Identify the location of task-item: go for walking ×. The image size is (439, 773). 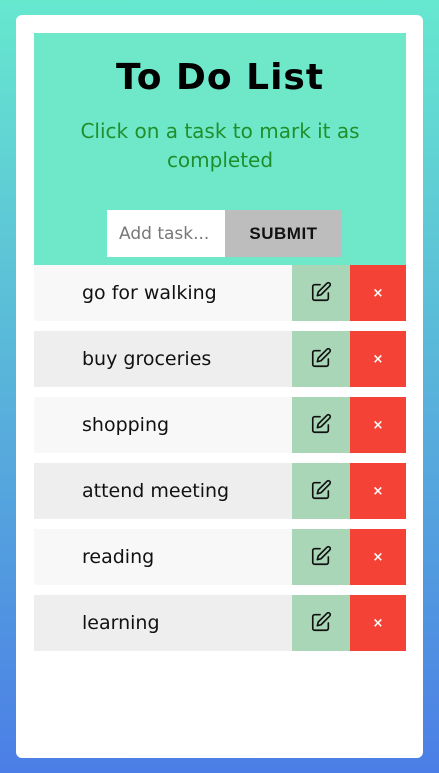
(220, 293).